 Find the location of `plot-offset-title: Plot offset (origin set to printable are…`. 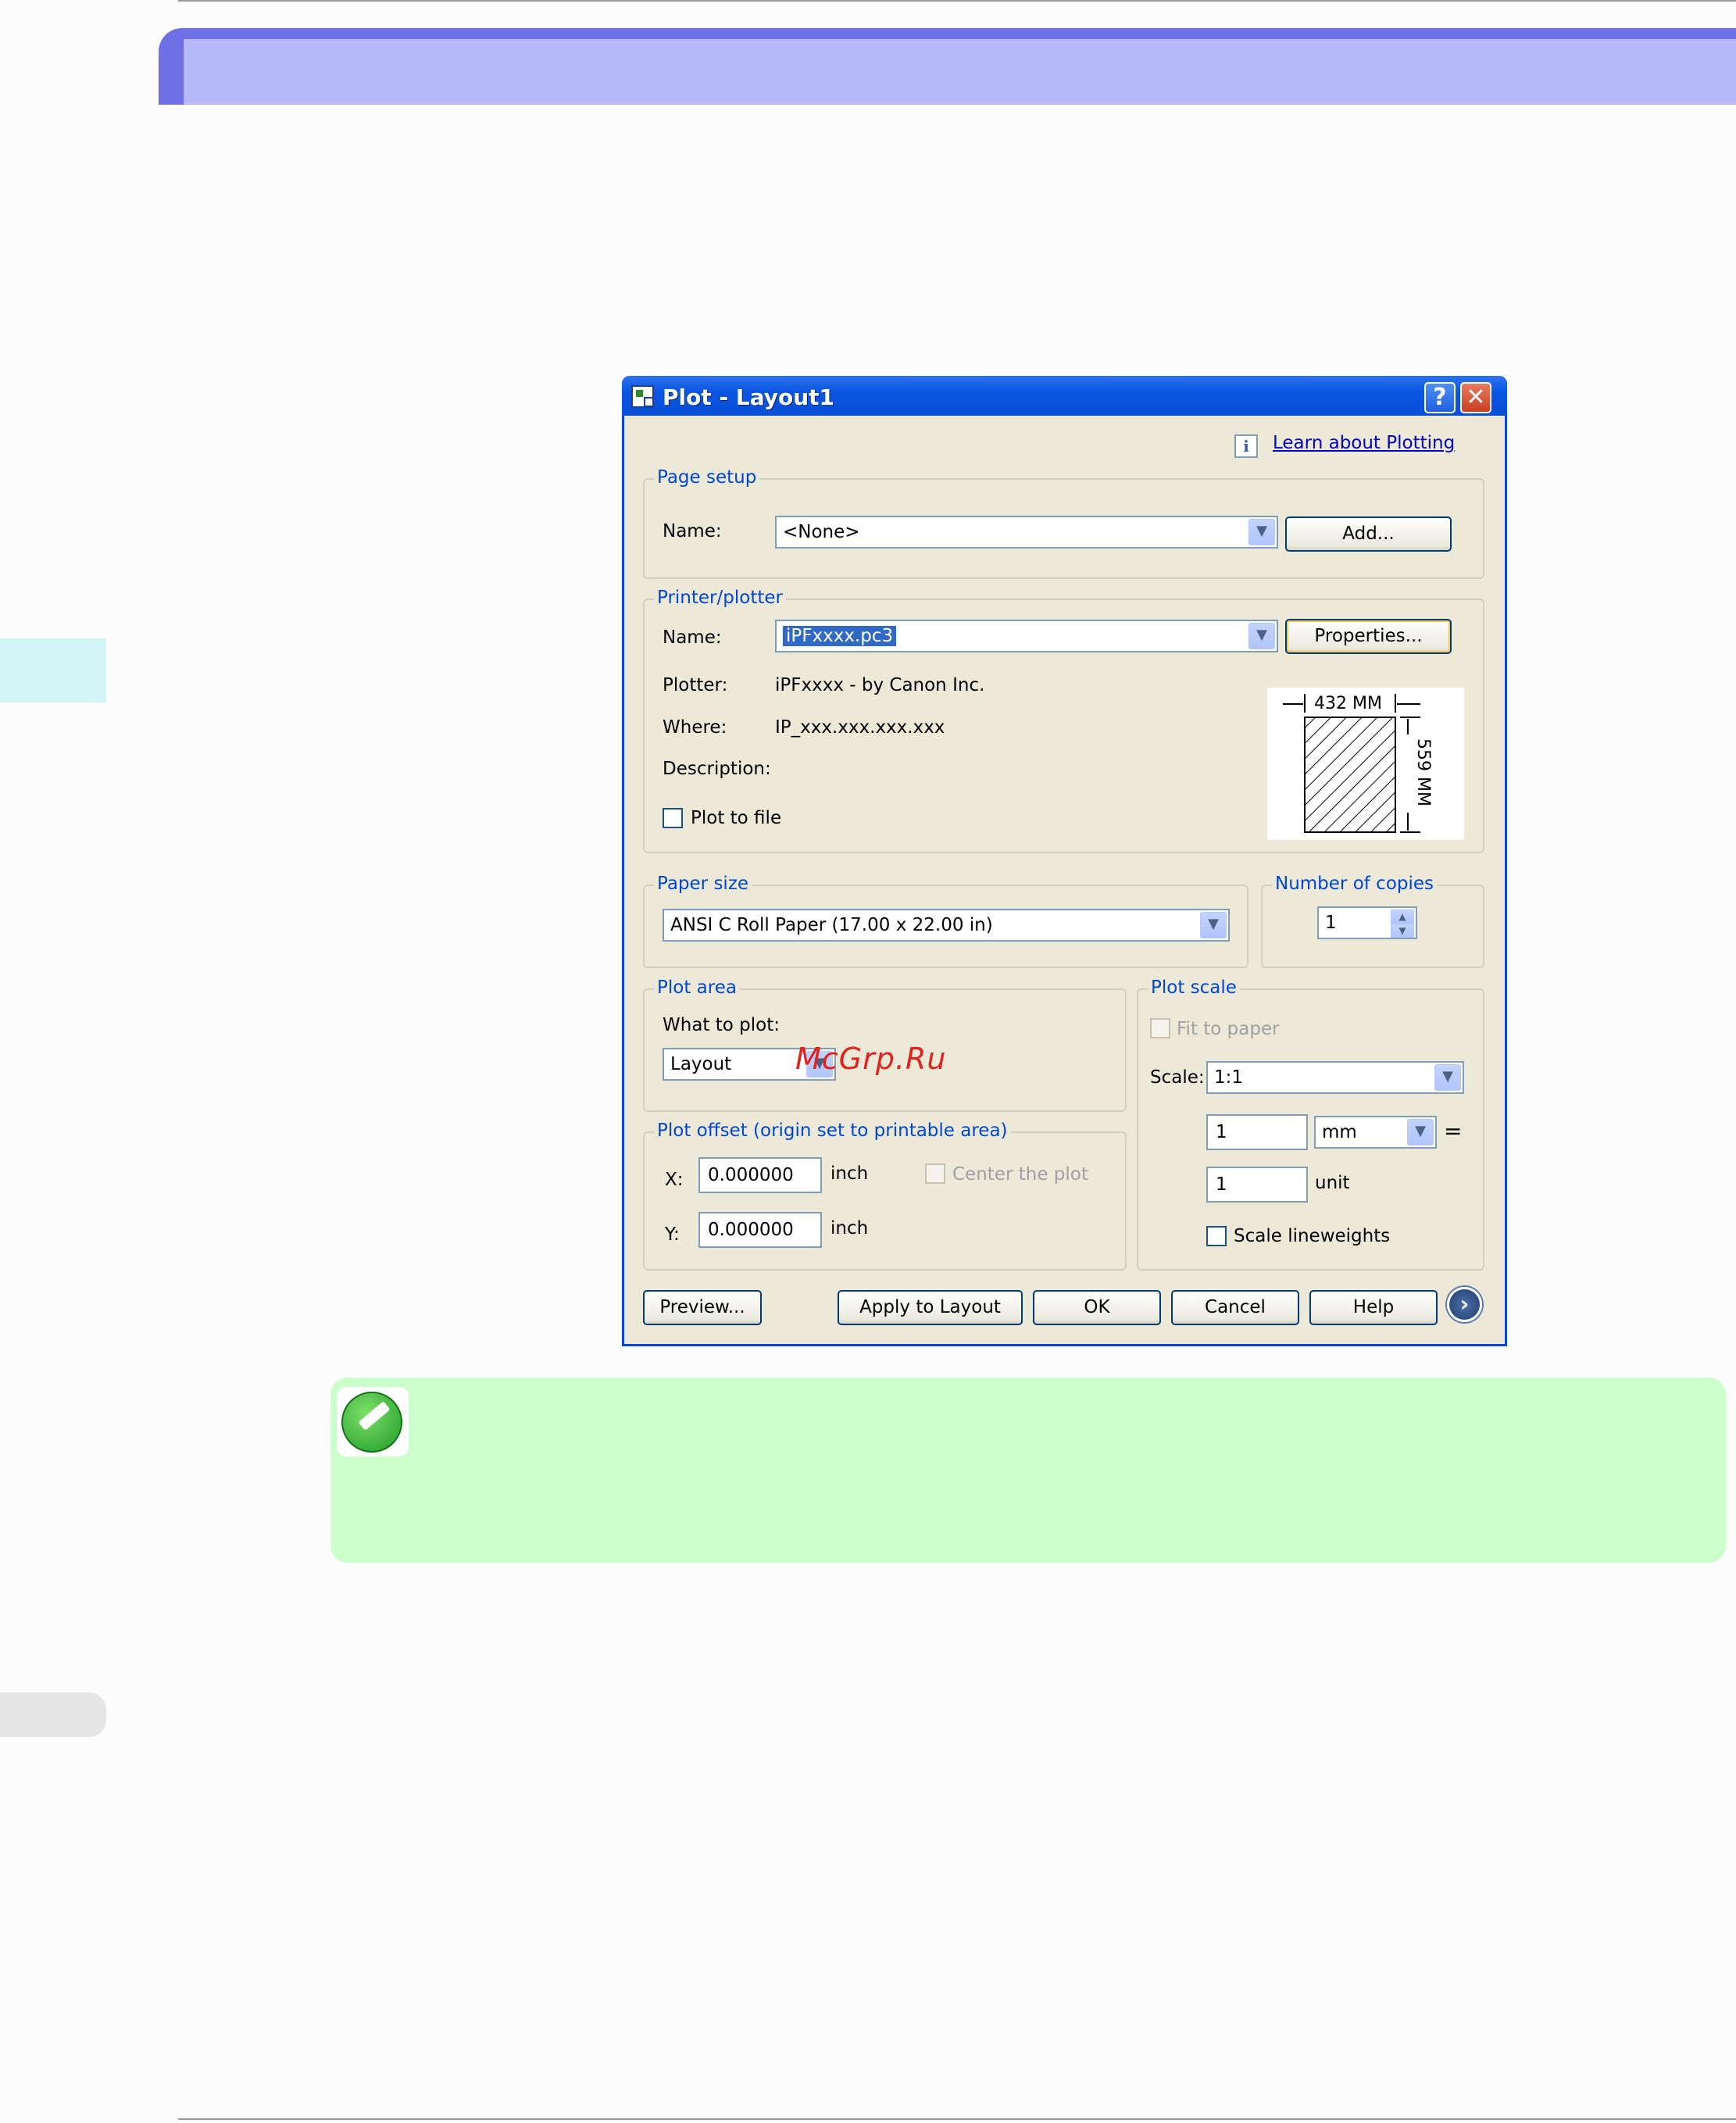

plot-offset-title: Plot offset (origin set to printable are… is located at coordinates (833, 1130).